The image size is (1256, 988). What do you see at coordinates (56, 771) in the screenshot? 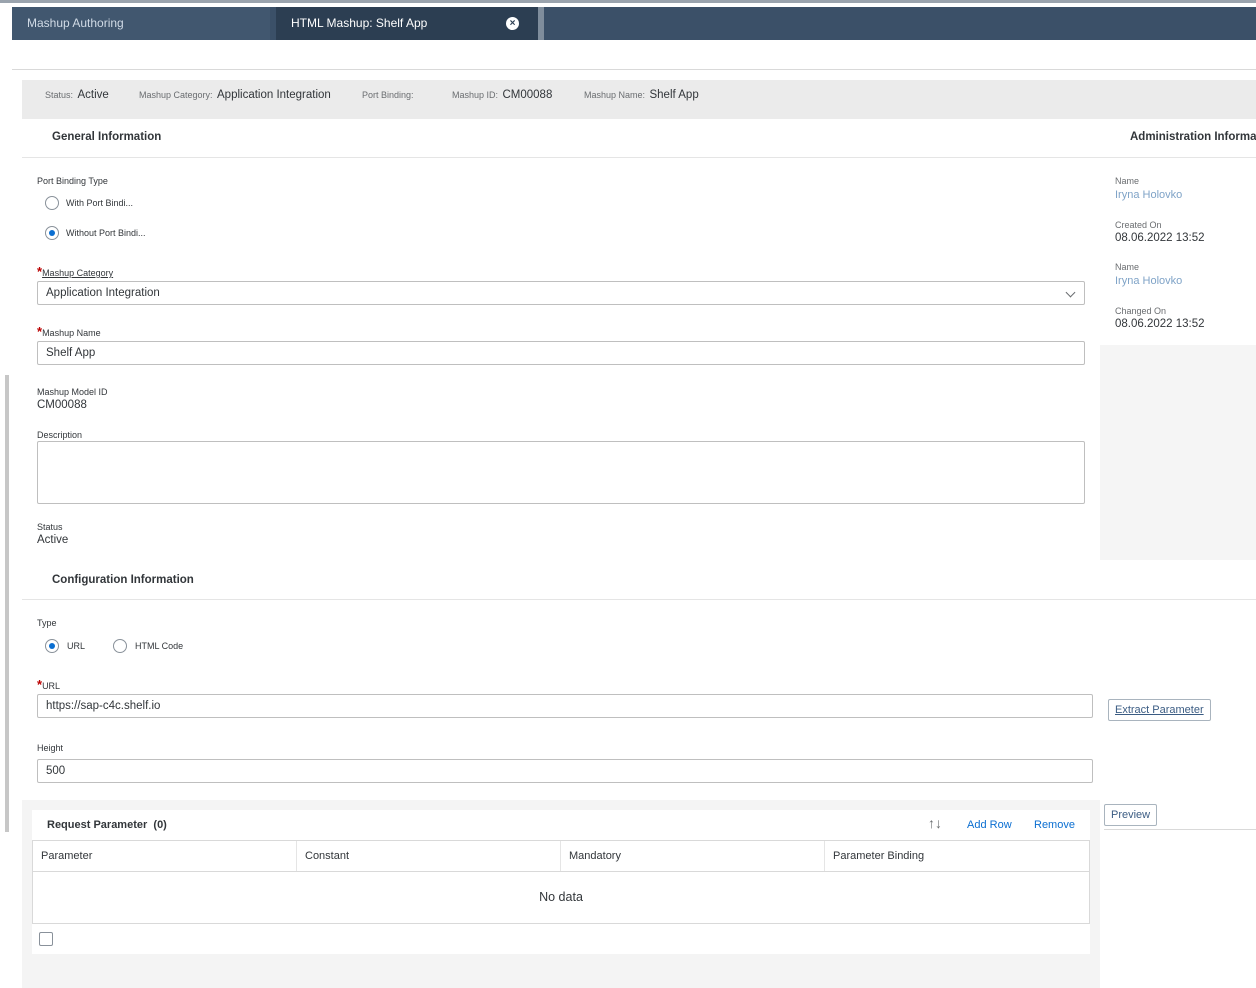
I see `input-value: 500` at bounding box center [56, 771].